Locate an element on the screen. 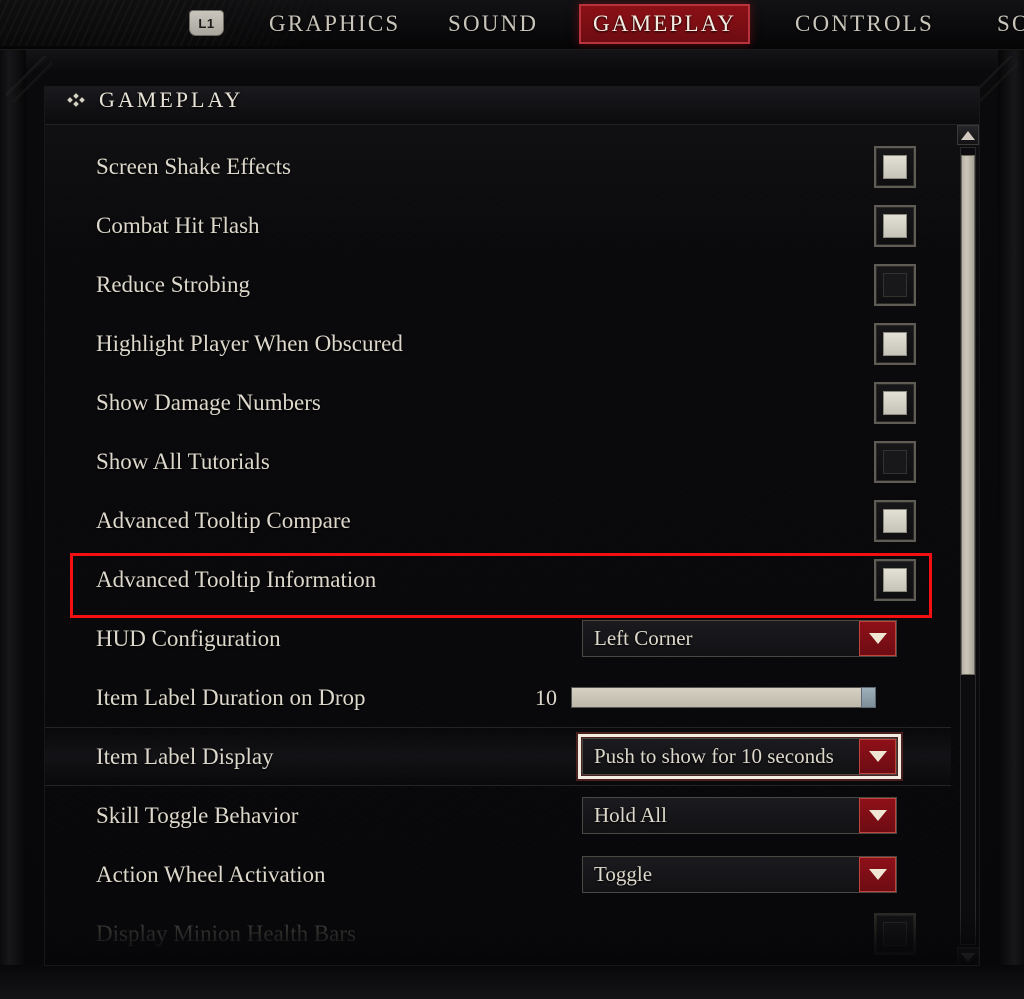 The image size is (1024, 999). settings-scrollbar is located at coordinates (968, 545).